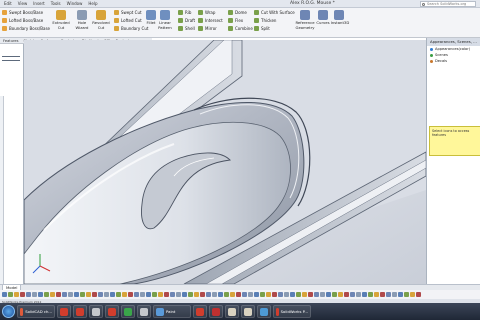  What do you see at coordinates (262, 28) in the screenshot?
I see `split-button: Split` at bounding box center [262, 28].